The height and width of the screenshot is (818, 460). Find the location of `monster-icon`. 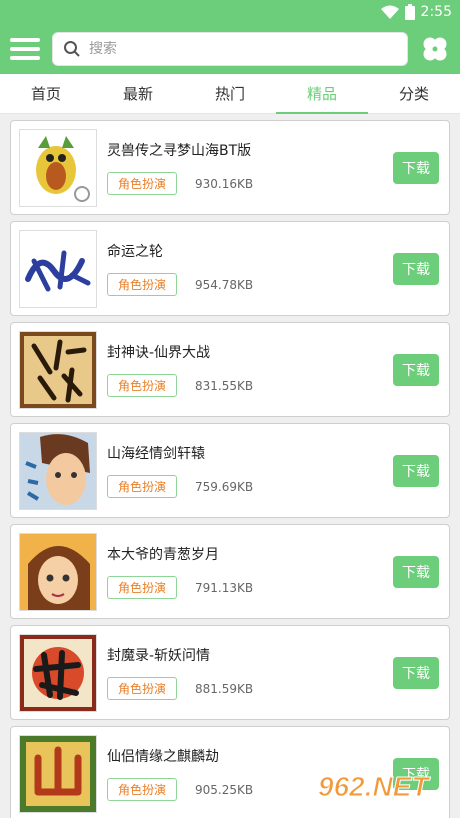

monster-icon is located at coordinates (58, 167).